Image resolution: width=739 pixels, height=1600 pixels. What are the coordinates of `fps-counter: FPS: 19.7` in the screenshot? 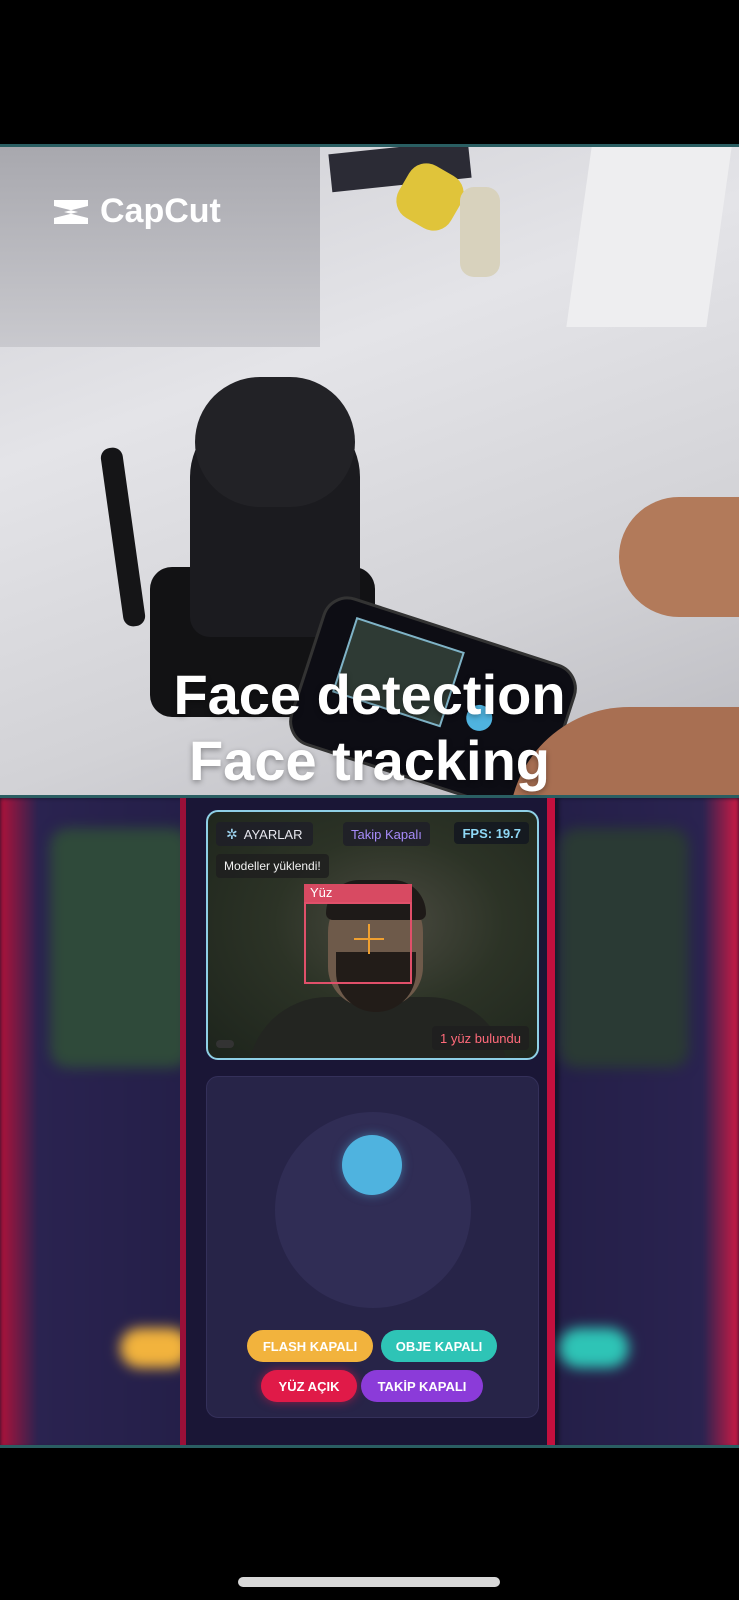 It's located at (491, 833).